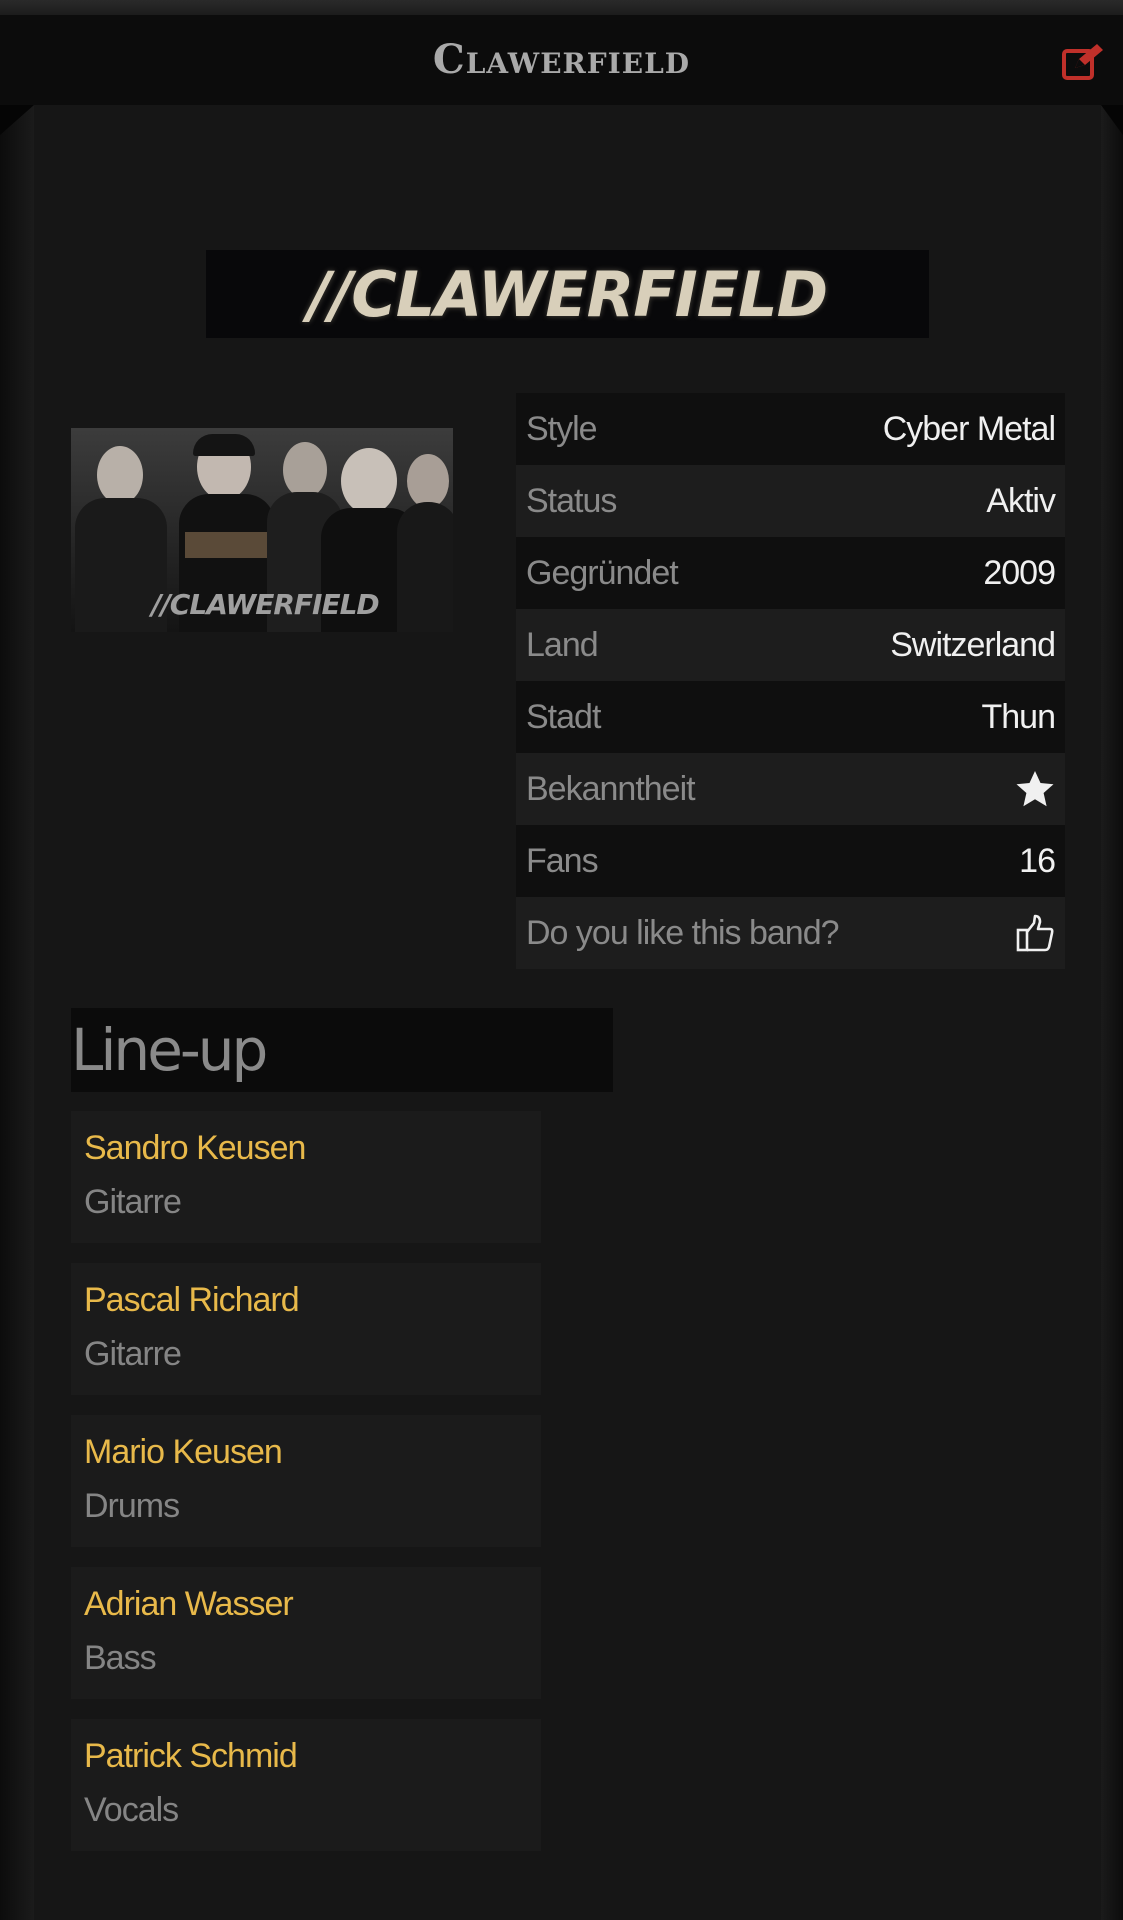 Image resolution: width=1123 pixels, height=1920 pixels. Describe the element at coordinates (790, 861) in the screenshot. I see `info-row-fans: Fans 16` at that location.